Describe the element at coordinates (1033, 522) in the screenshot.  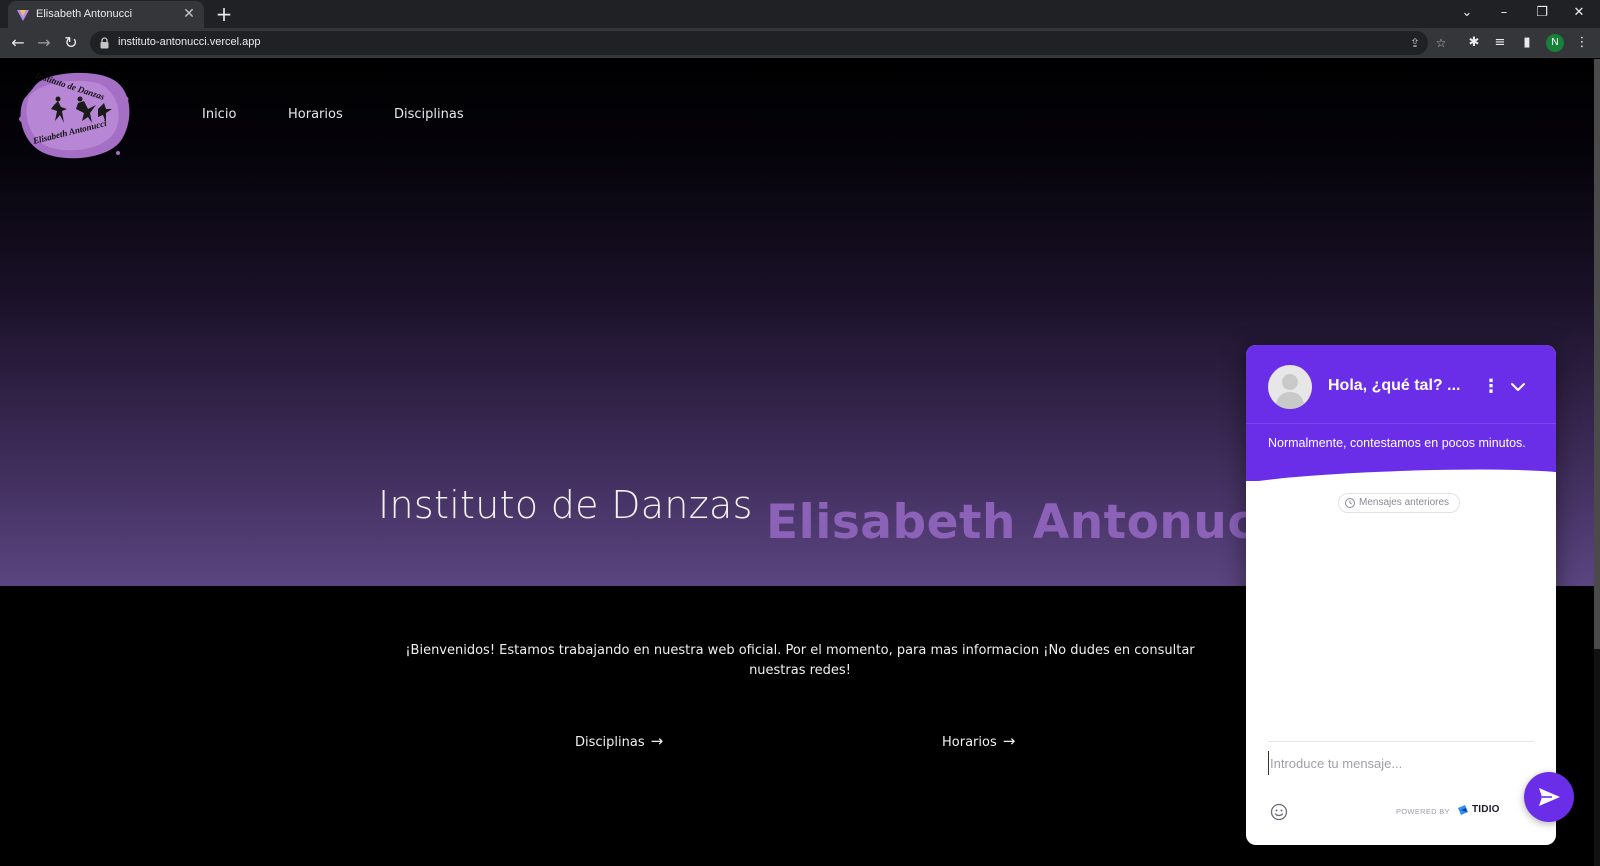
I see `hero-accent-title: Elisabeth Antonucci` at that location.